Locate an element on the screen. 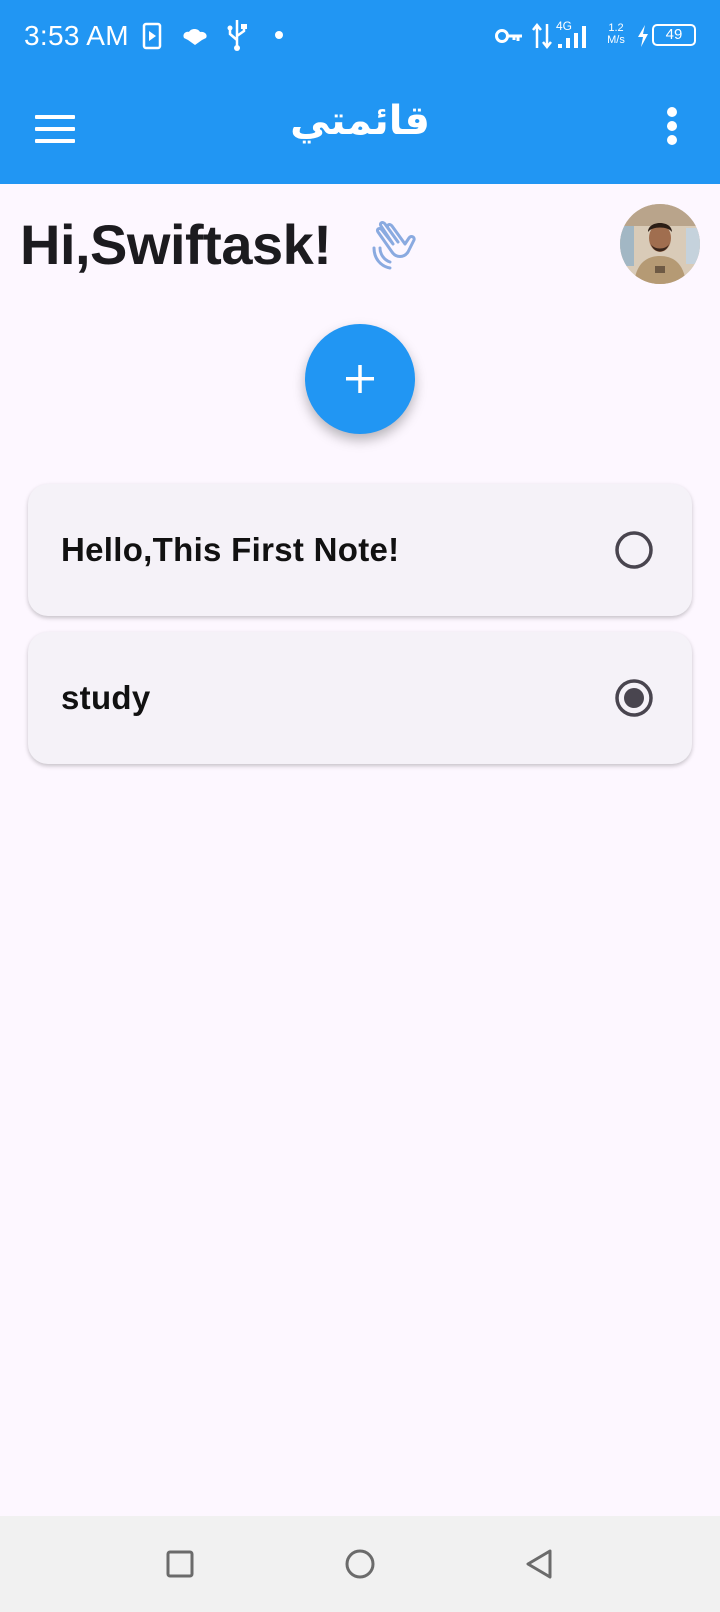  app-bar: قائمتي is located at coordinates (360, 129).